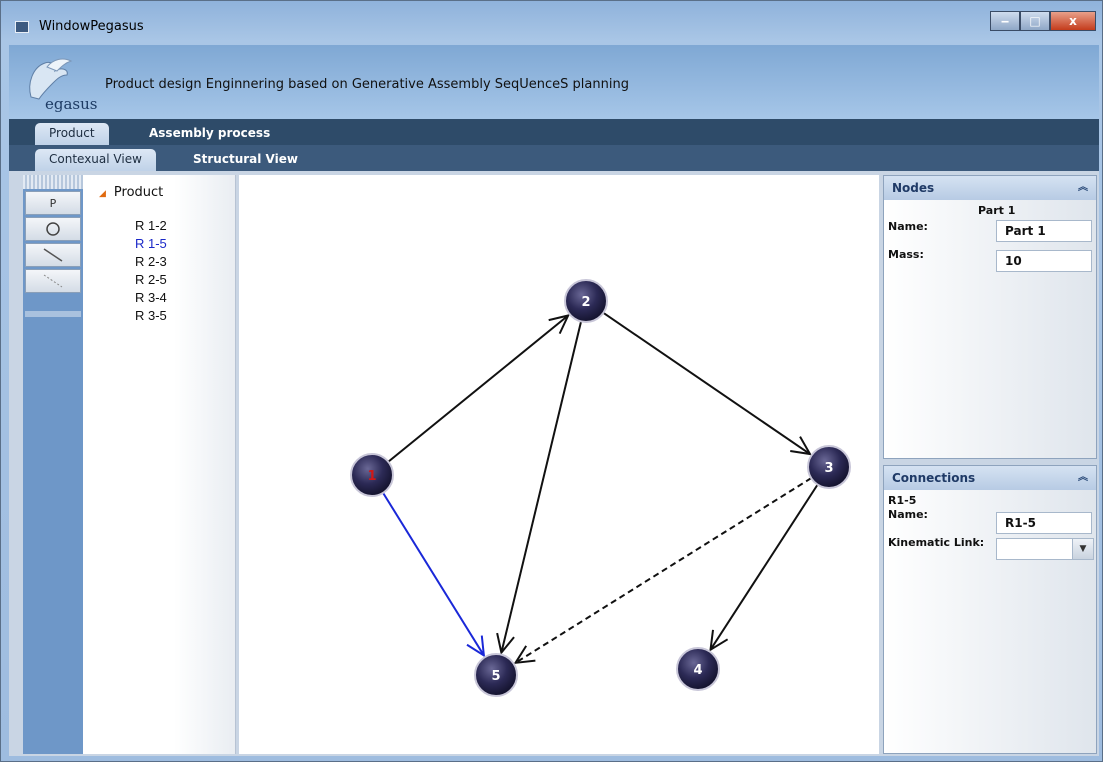 The image size is (1103, 762). I want to click on node-label: 2, so click(585, 302).